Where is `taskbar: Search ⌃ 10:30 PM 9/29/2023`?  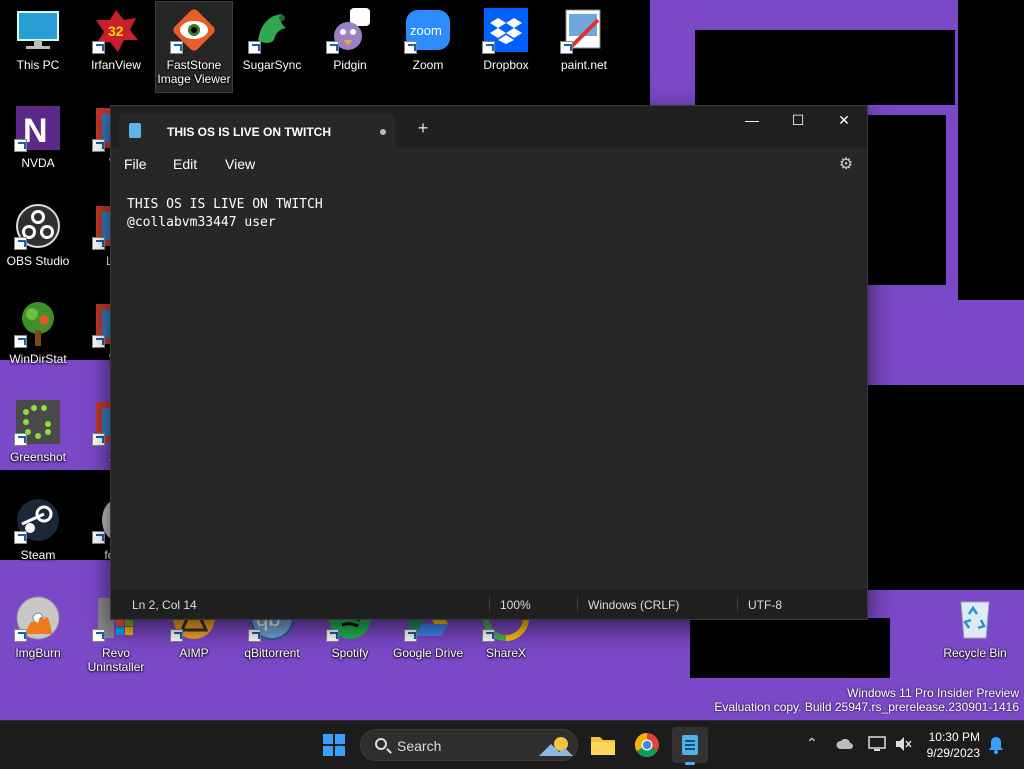
taskbar: Search ⌃ 10:30 PM 9/29/2023 is located at coordinates (512, 744).